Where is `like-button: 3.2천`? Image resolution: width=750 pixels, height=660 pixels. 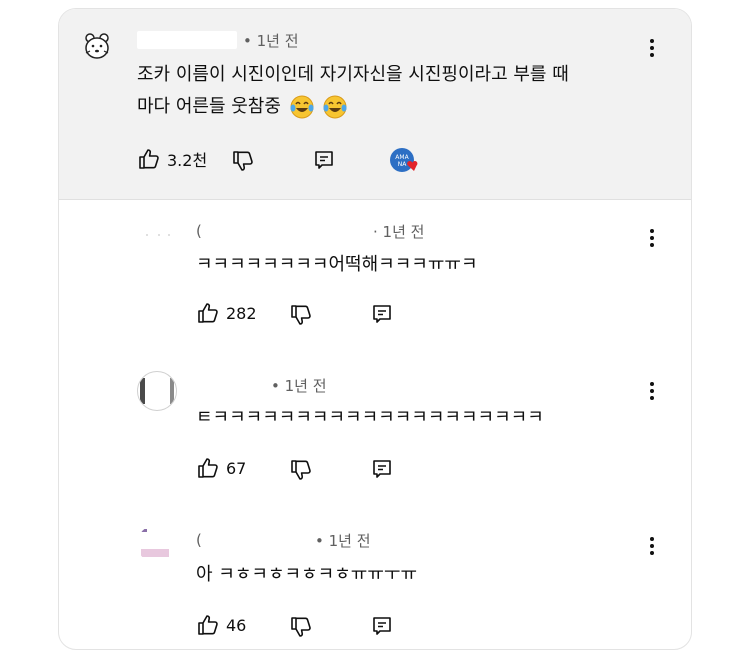 like-button: 3.2천 is located at coordinates (172, 159).